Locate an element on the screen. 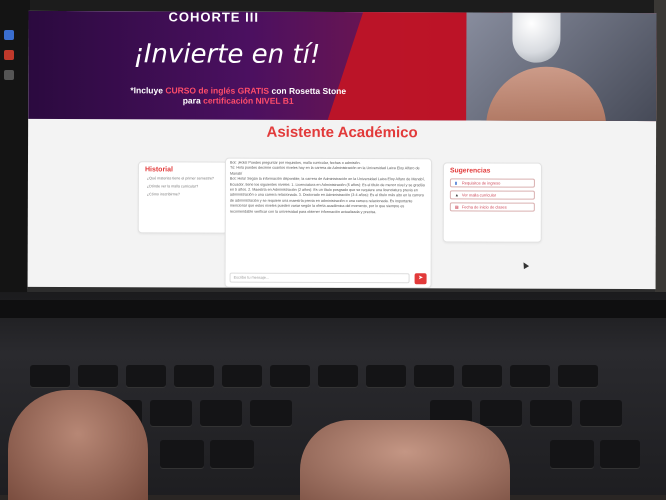 The height and width of the screenshot is (500, 666). right-hand is located at coordinates (405, 460).